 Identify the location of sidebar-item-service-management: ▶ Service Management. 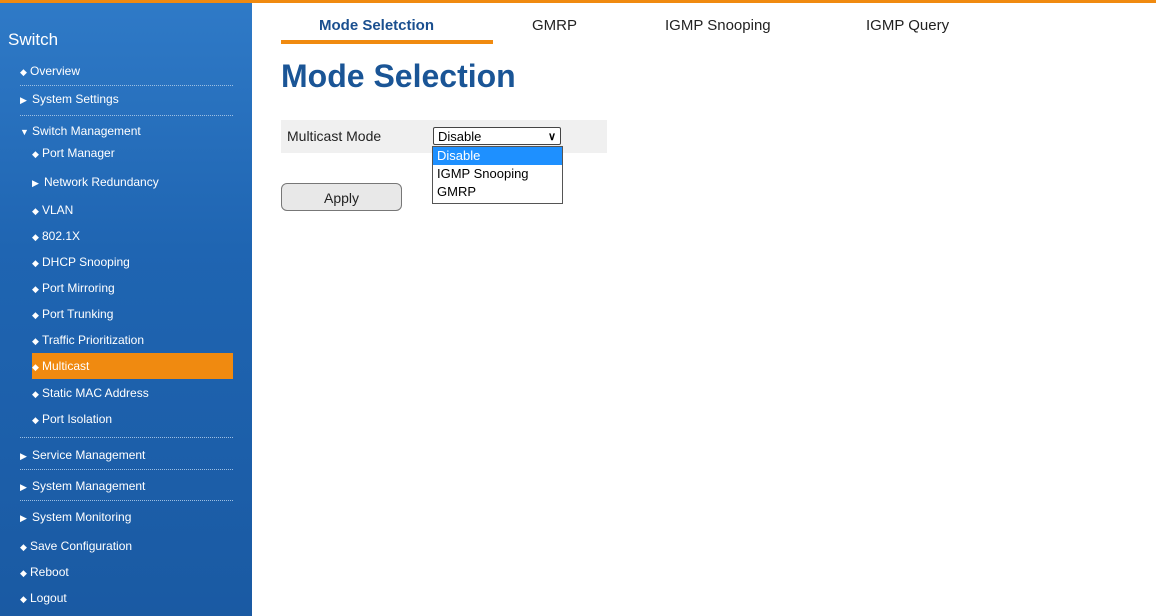
(126, 455).